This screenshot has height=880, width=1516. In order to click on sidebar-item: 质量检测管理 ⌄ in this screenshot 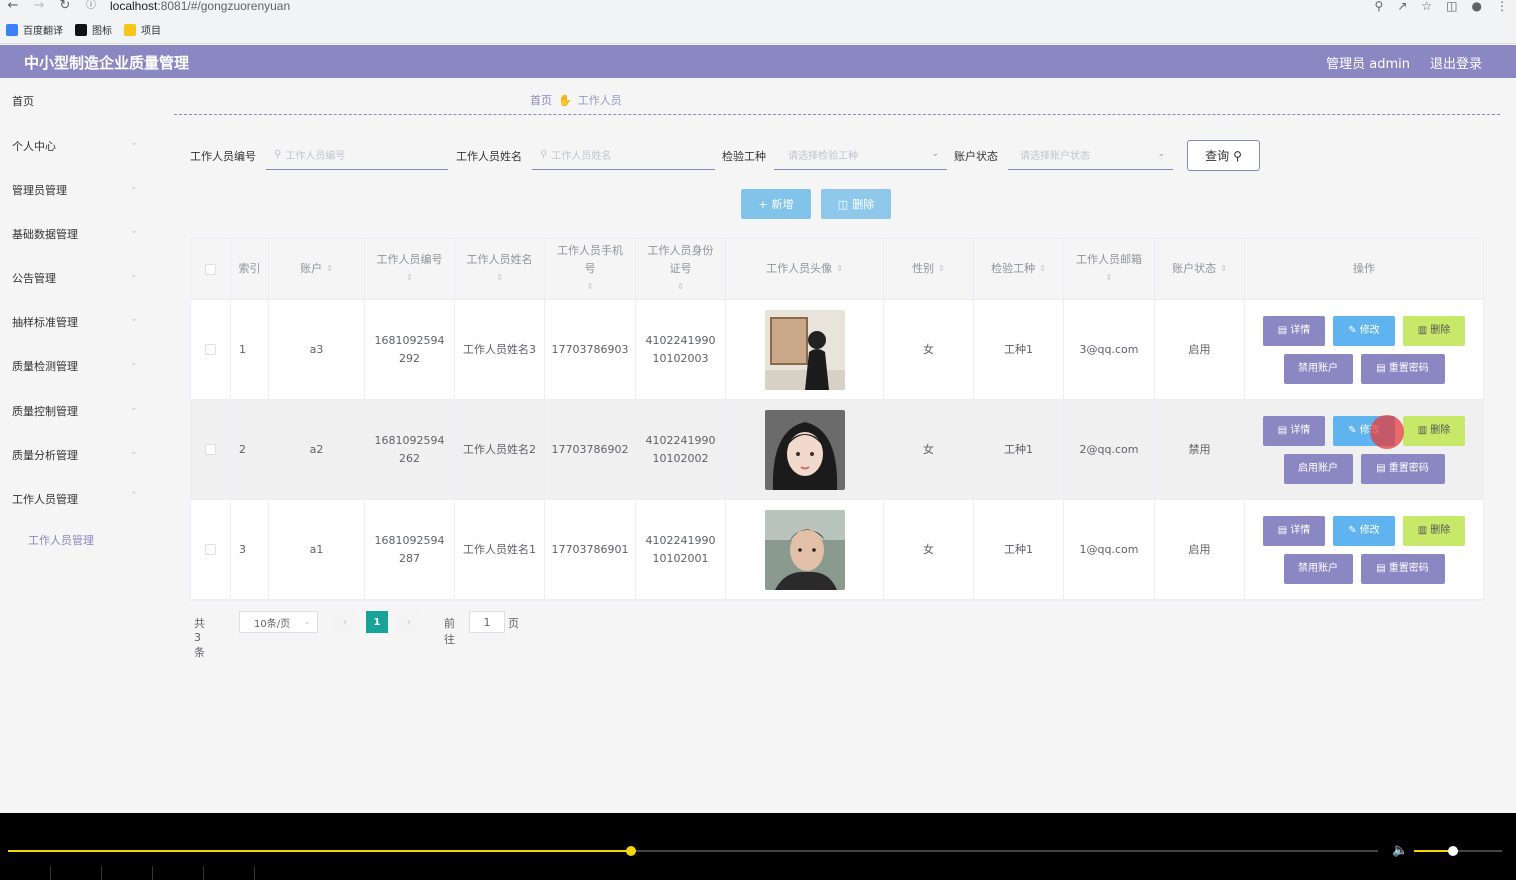, I will do `click(80, 368)`.